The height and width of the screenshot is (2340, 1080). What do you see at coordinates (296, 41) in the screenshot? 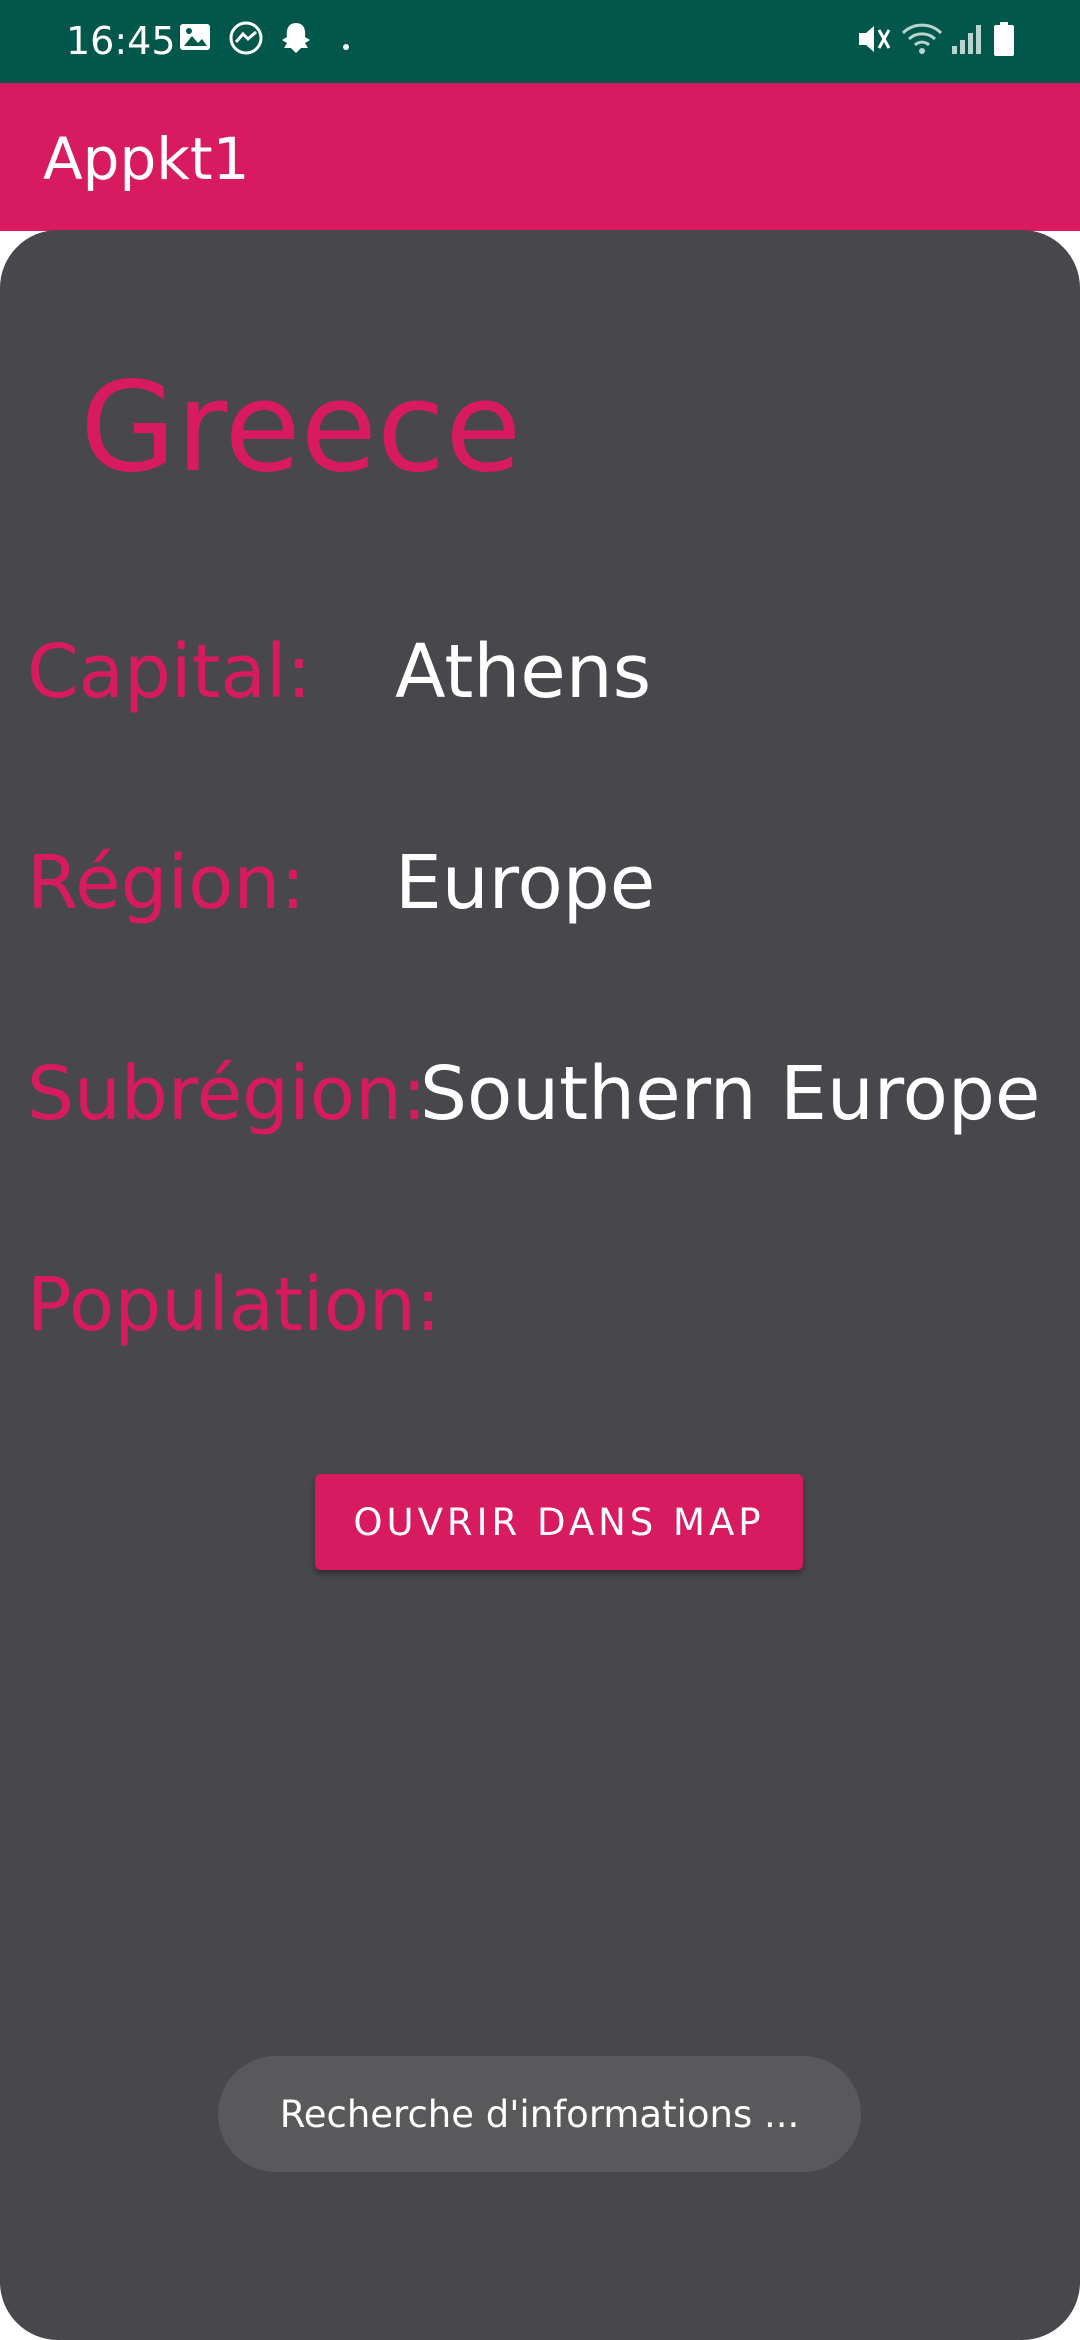
I see `snapchat-icon` at bounding box center [296, 41].